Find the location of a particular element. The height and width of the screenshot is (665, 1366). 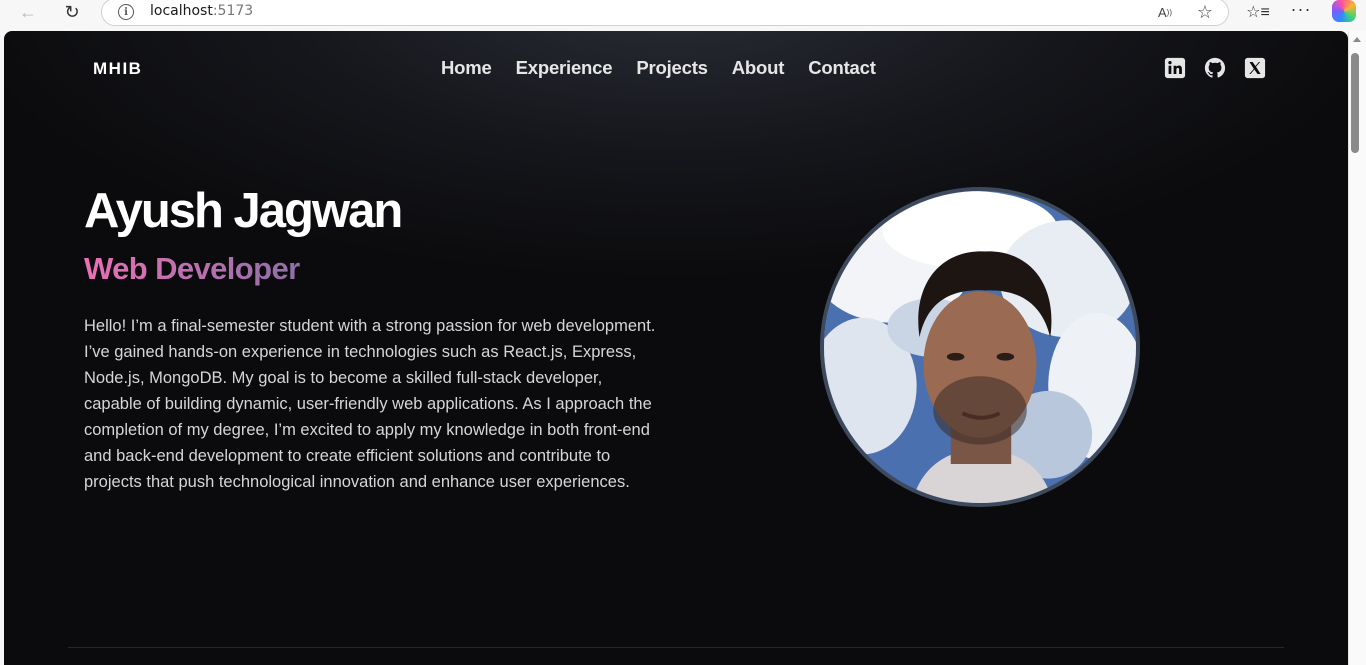

star-icon: ☆ is located at coordinates (1205, 12).